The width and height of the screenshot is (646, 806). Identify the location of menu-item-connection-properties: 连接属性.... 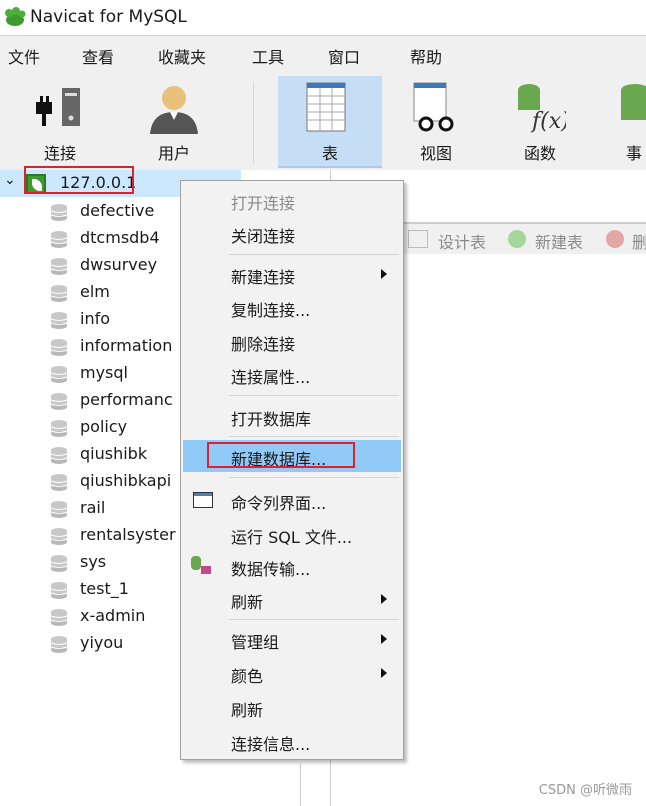
(292, 374).